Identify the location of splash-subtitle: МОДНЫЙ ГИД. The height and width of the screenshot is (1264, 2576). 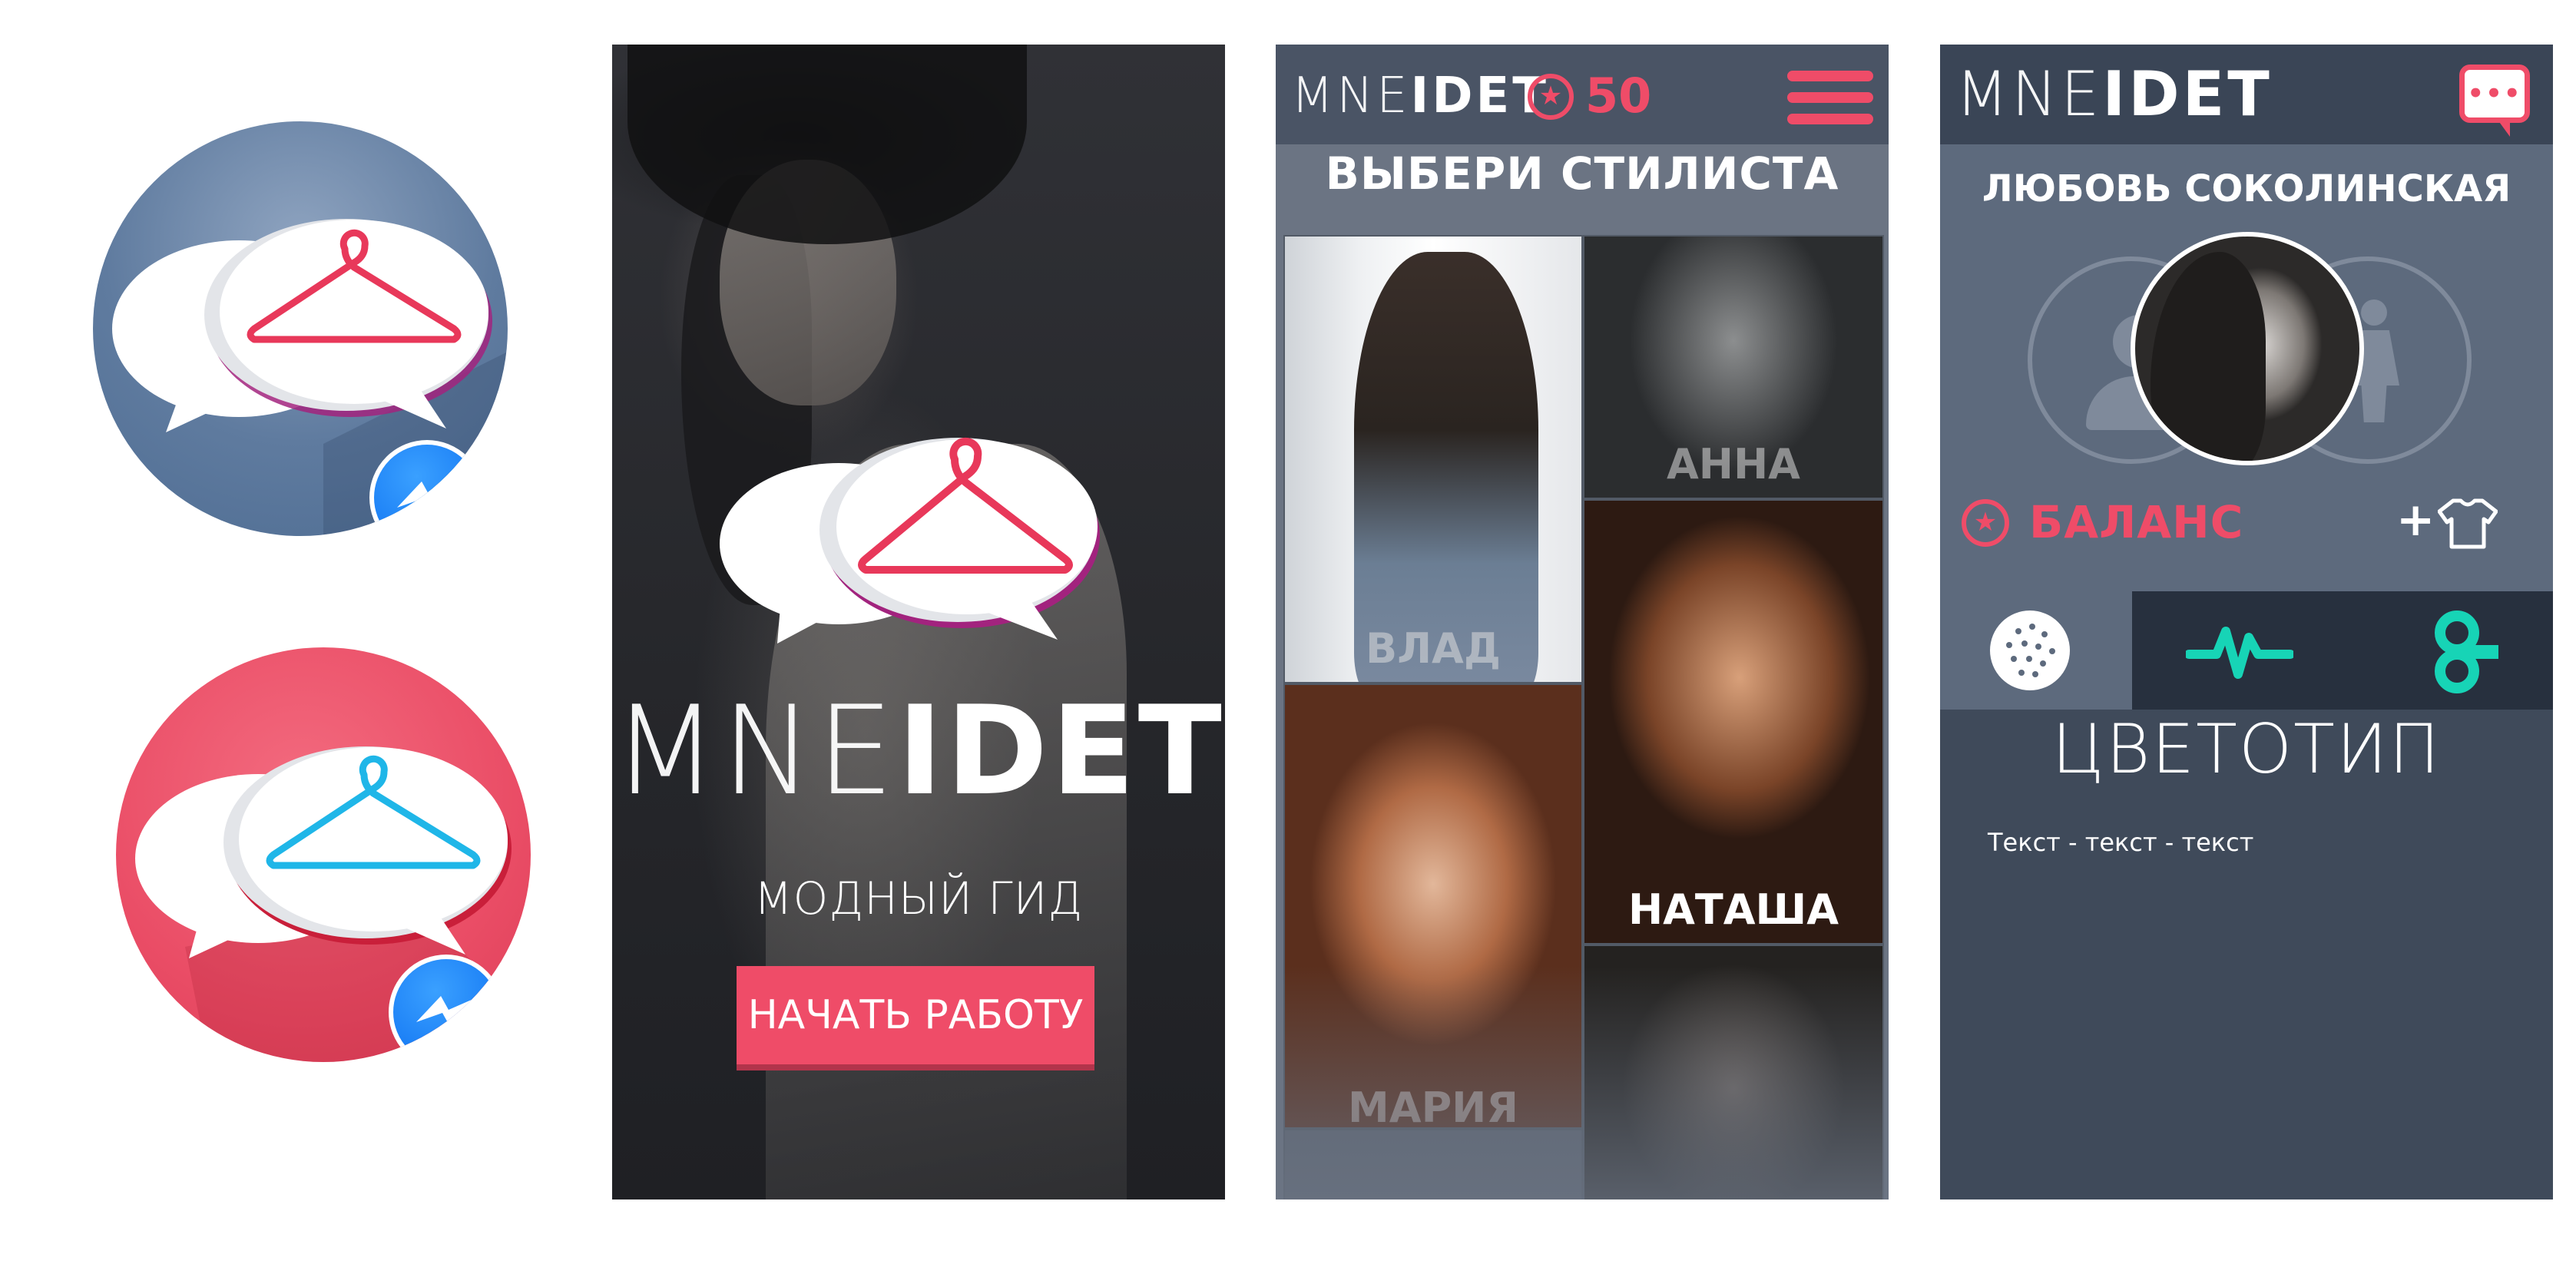
(918, 899).